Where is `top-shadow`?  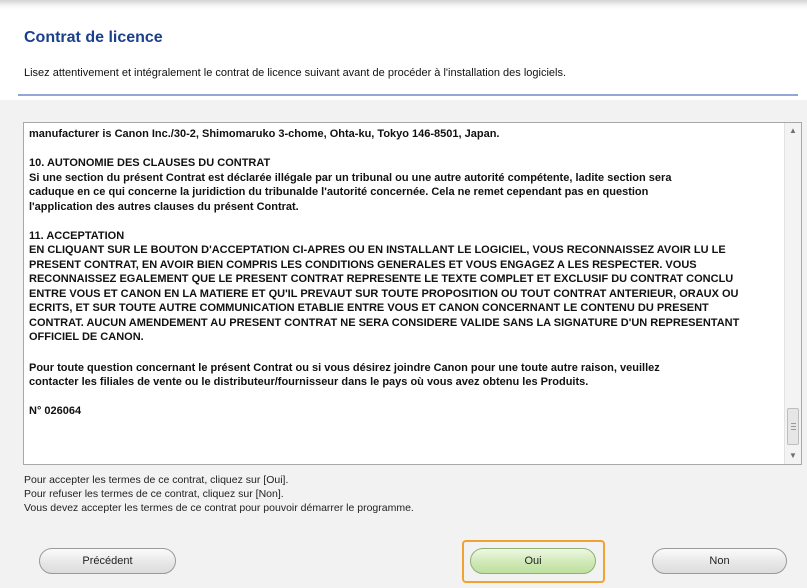 top-shadow is located at coordinates (403, 4).